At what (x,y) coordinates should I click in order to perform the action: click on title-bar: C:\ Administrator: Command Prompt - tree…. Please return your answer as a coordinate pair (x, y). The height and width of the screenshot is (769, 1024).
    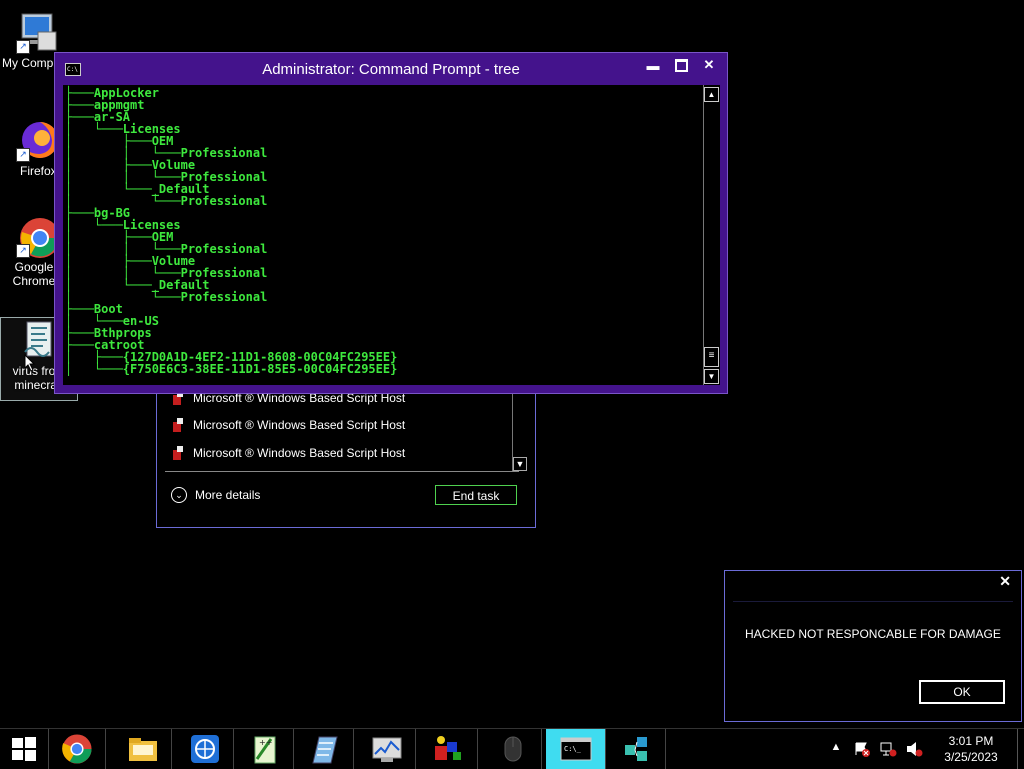
    Looking at the image, I should click on (391, 69).